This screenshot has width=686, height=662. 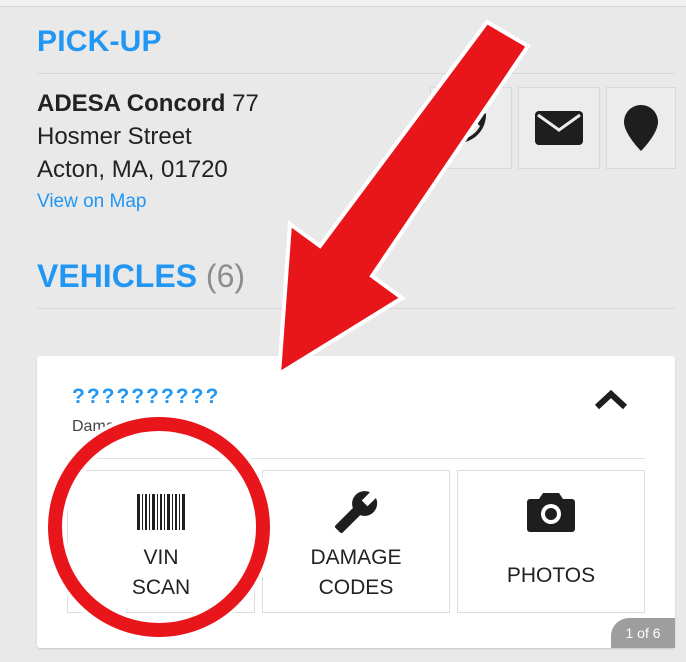 I want to click on vehicle-vin: ??????????, so click(x=146, y=397).